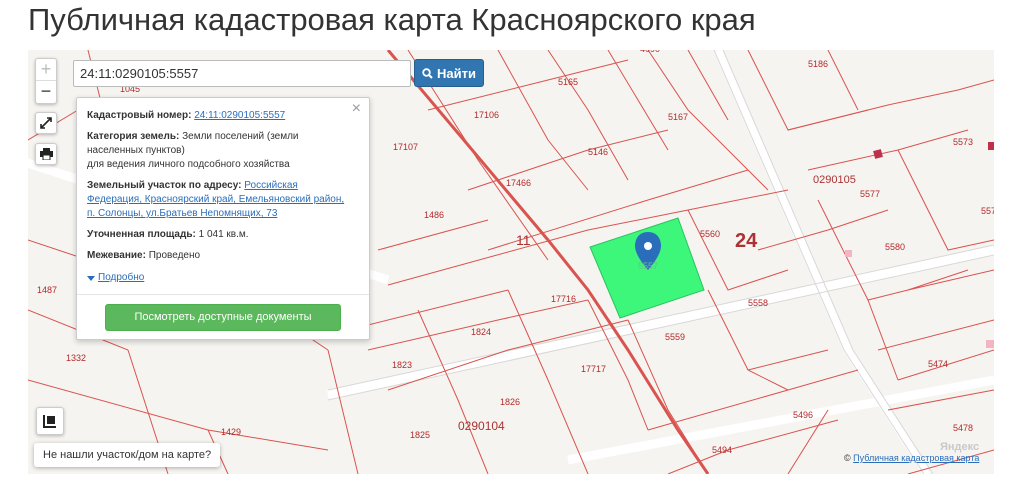 The image size is (1024, 489). I want to click on search-button-label: Найти, so click(456, 73).